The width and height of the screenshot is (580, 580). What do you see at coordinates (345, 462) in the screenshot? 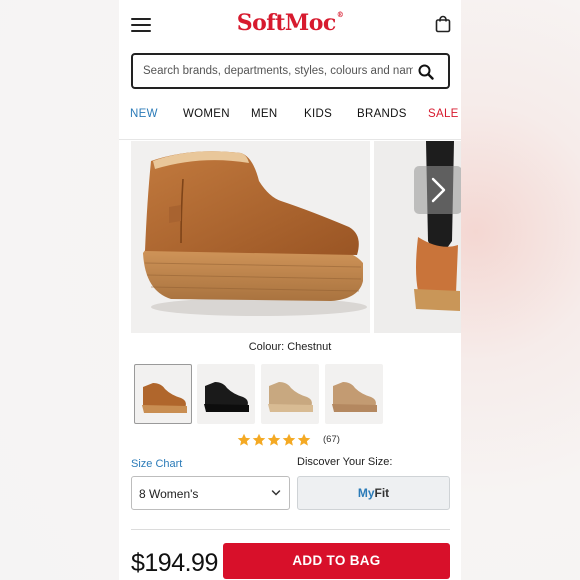
I see `discover-size-label: Discover Your Size:` at bounding box center [345, 462].